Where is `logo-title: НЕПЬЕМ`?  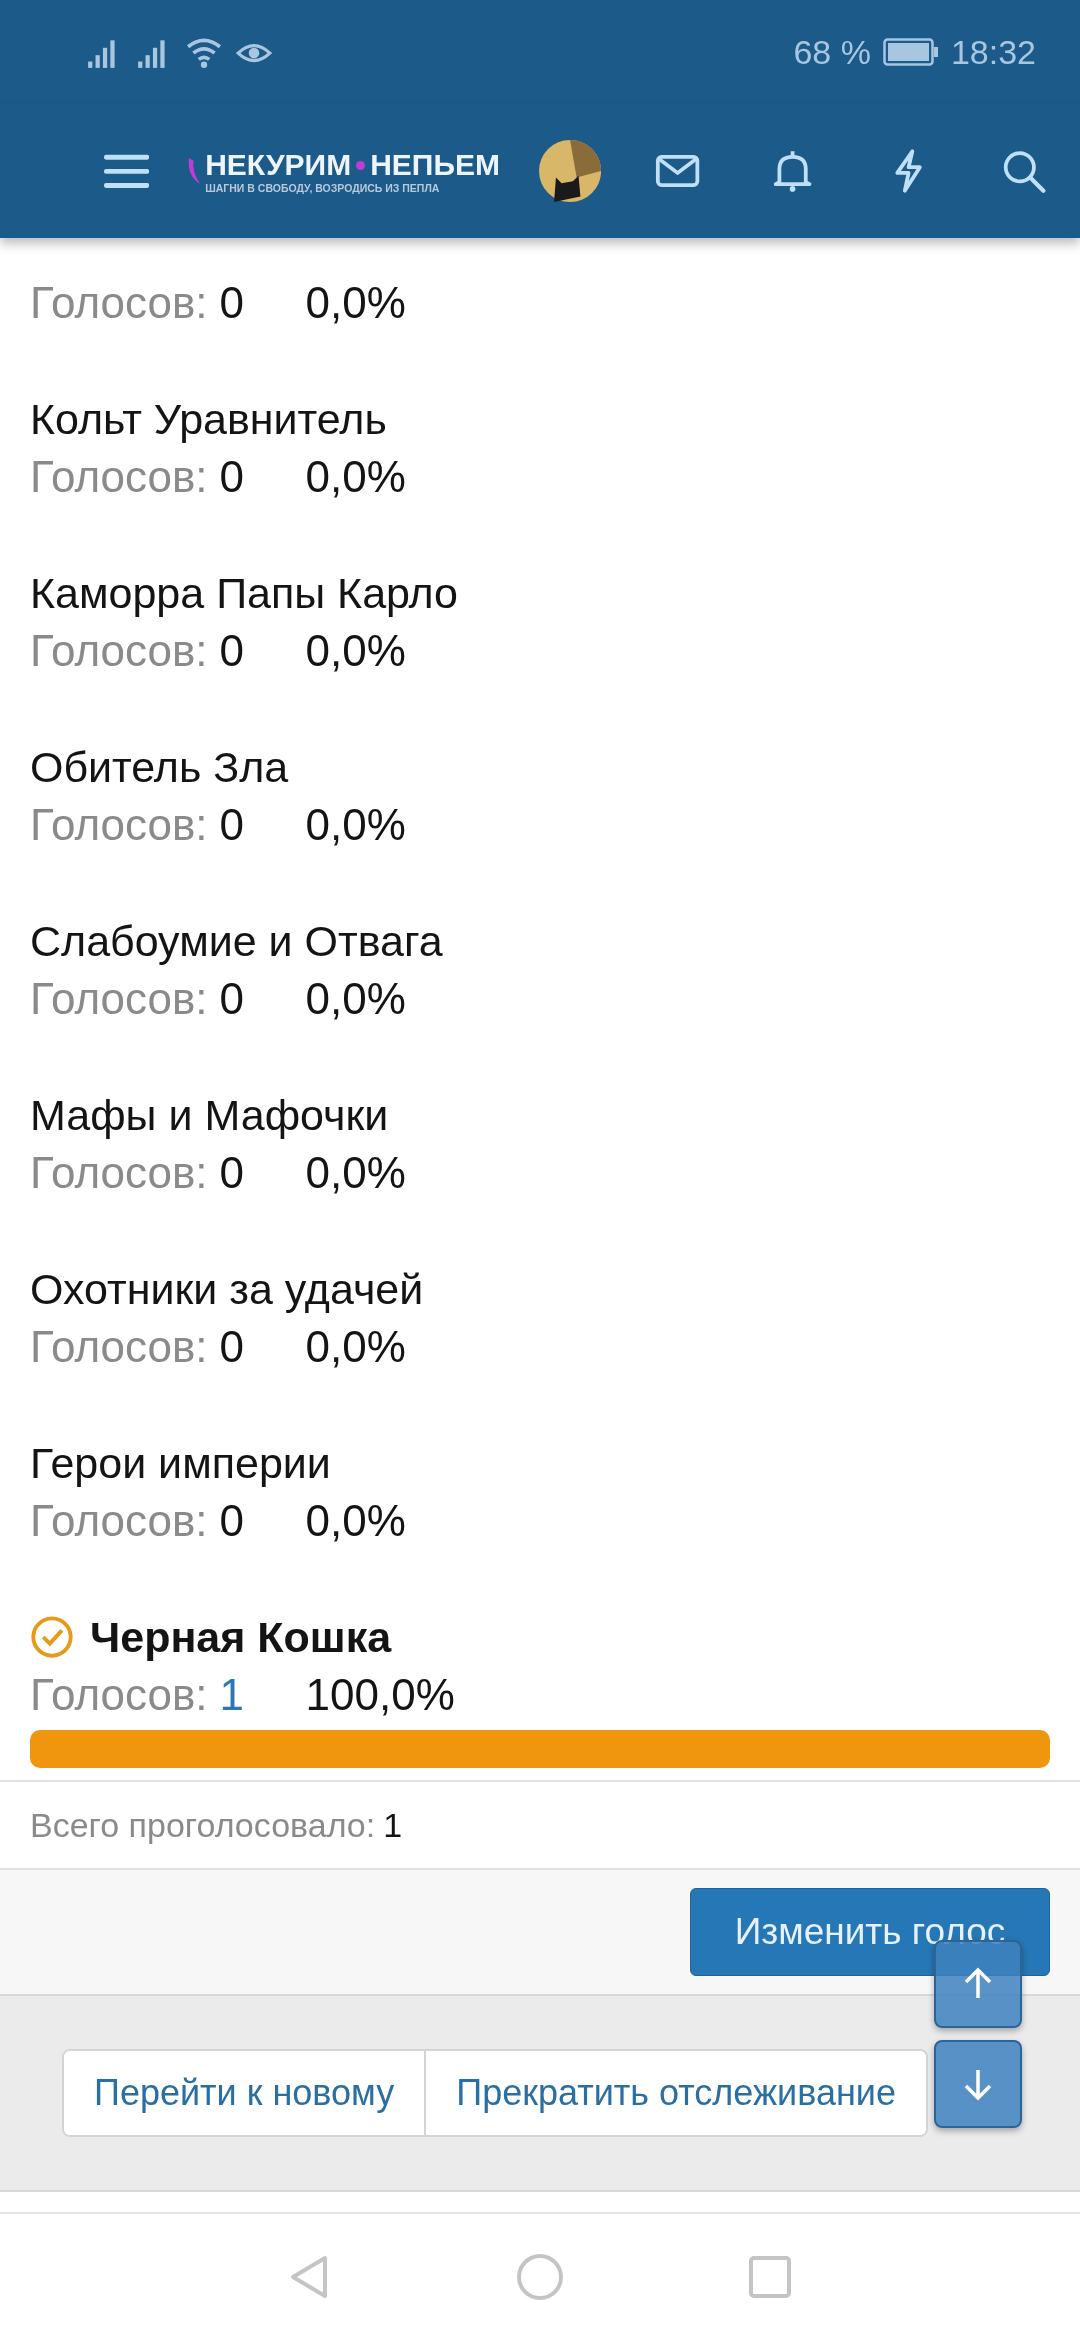
logo-title: НЕПЬЕМ is located at coordinates (435, 165).